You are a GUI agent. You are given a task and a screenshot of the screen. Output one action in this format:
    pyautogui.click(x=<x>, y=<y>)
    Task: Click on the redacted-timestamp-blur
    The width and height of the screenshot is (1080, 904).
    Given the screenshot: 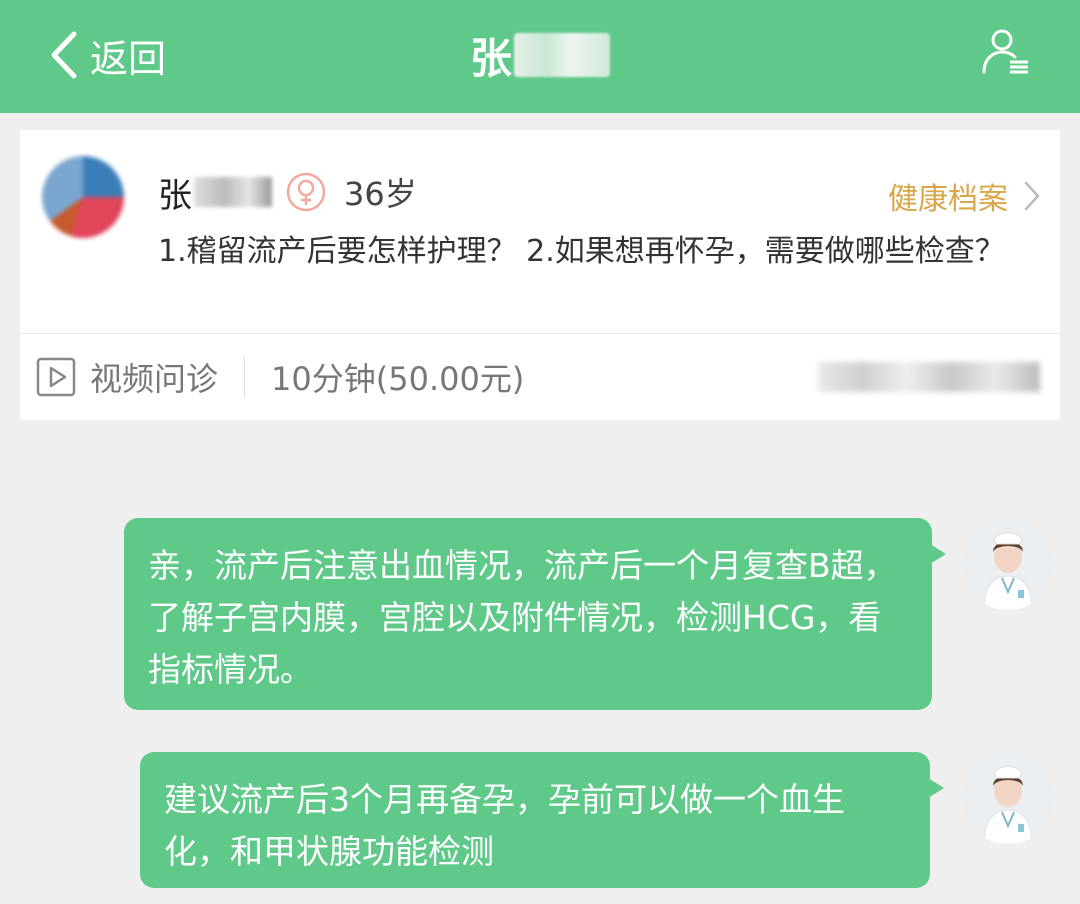 What is the action you would take?
    pyautogui.click(x=929, y=377)
    